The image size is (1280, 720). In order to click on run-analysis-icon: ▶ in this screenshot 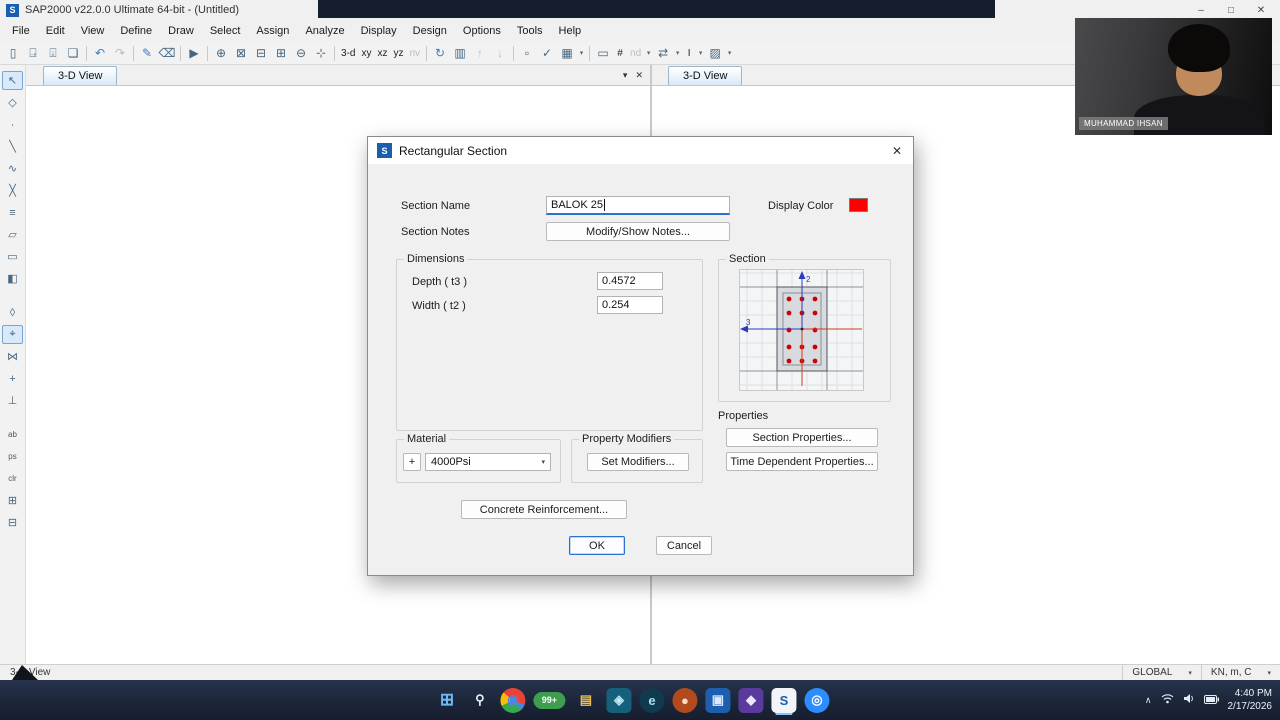, I will do `click(194, 53)`.